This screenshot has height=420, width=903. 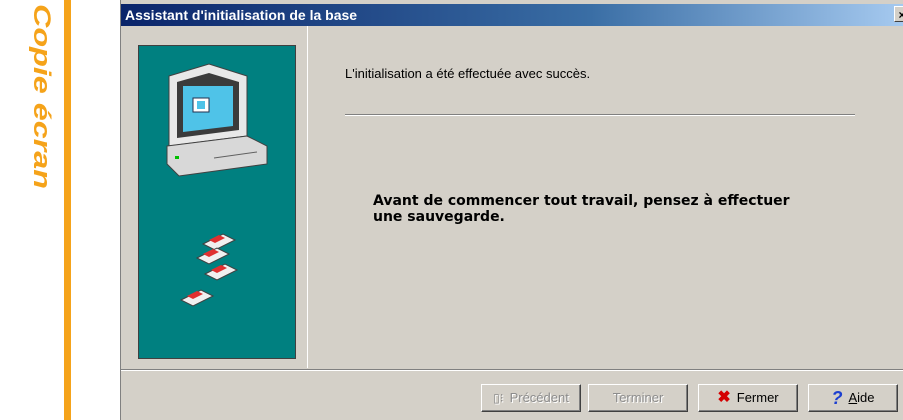 What do you see at coordinates (217, 202) in the screenshot?
I see `wizard-side-panel` at bounding box center [217, 202].